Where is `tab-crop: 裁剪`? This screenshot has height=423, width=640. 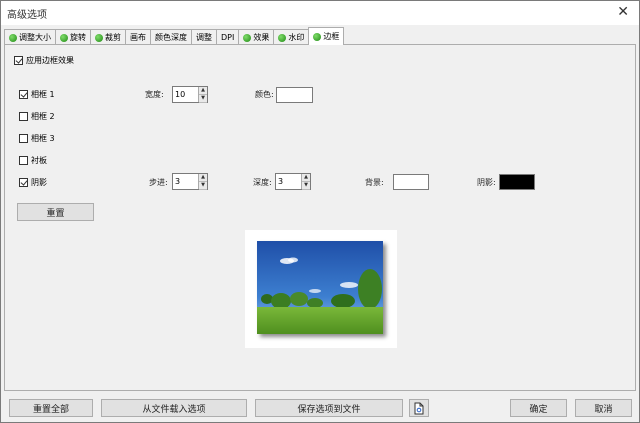 tab-crop: 裁剪 is located at coordinates (108, 37).